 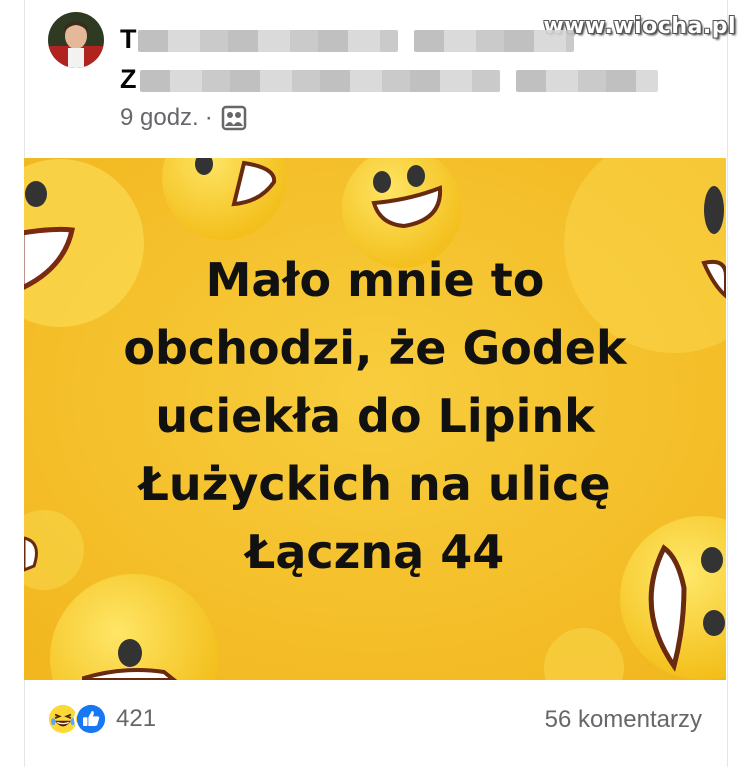 What do you see at coordinates (76, 40) in the screenshot?
I see `author-avatar` at bounding box center [76, 40].